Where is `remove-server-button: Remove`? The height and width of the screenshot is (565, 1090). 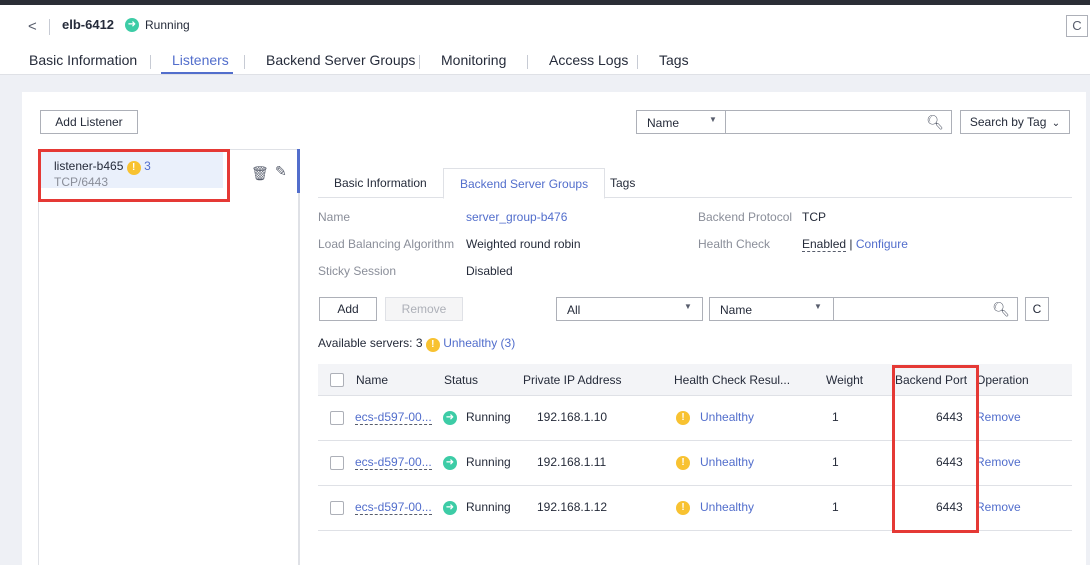
remove-server-button: Remove is located at coordinates (424, 309).